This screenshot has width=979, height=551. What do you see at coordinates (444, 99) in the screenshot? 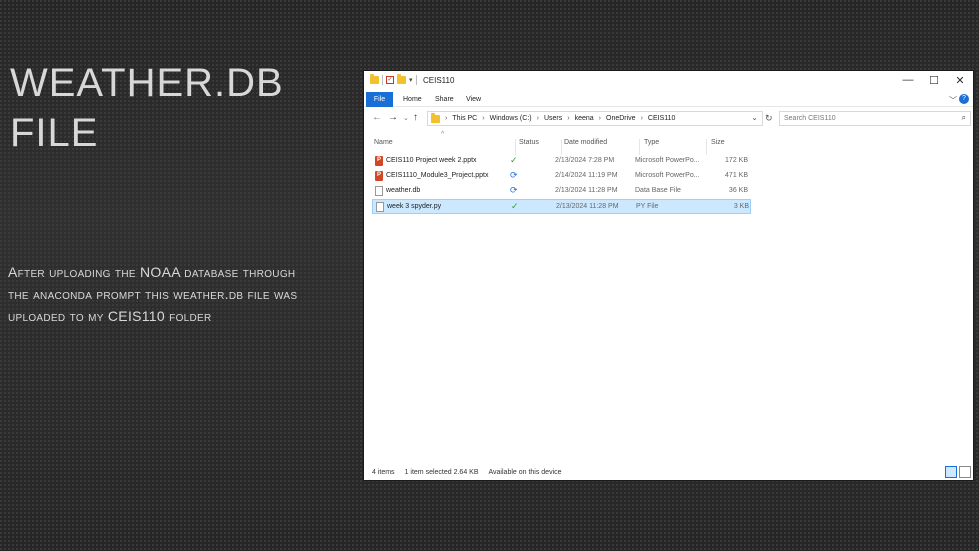
I see `tab-share: Share` at bounding box center [444, 99].